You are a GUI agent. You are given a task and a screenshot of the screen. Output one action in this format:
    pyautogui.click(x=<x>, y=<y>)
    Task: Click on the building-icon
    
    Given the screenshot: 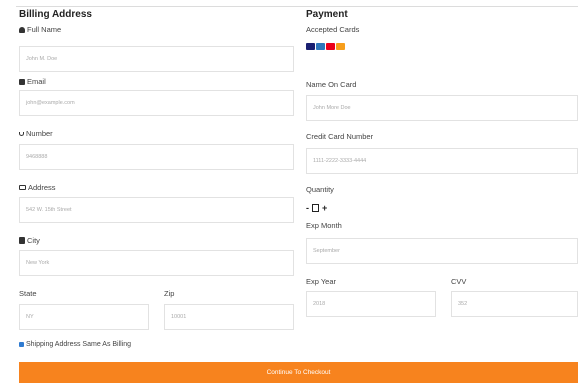 What is the action you would take?
    pyautogui.click(x=22, y=240)
    